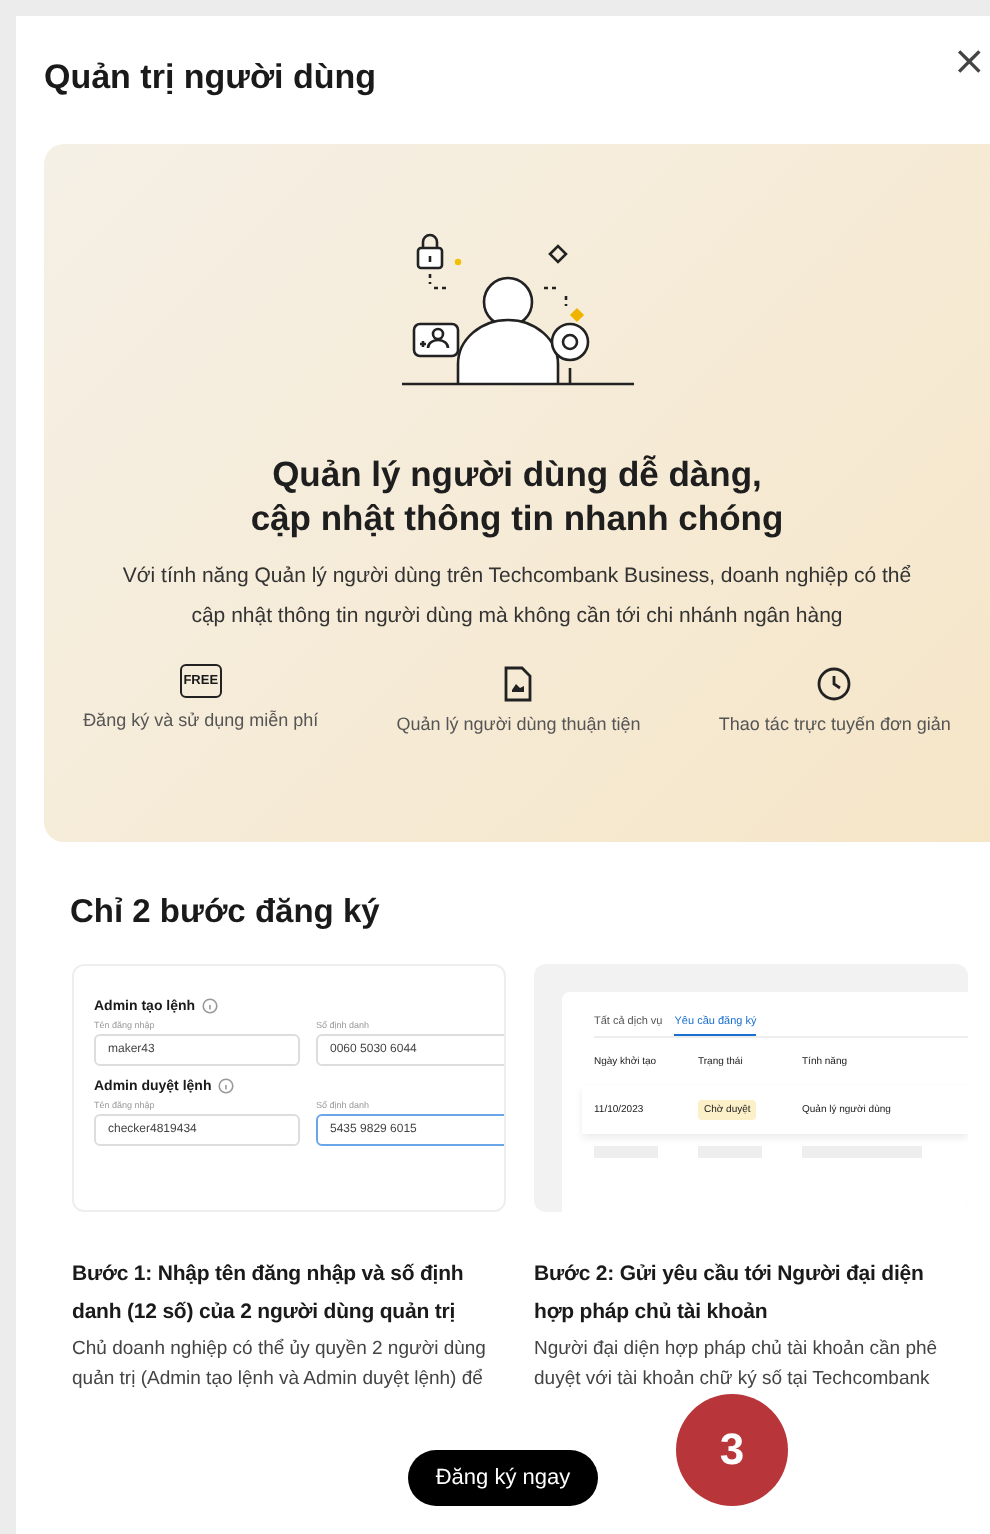 This screenshot has height=1534, width=990. Describe the element at coordinates (280, 1365) in the screenshot. I see `step-description: Chủ doanh nghiệp có thể ủy quyền 2 người dùng quản trị (Admin tạo lệnh và Admin duyệt lệnh) để` at that location.